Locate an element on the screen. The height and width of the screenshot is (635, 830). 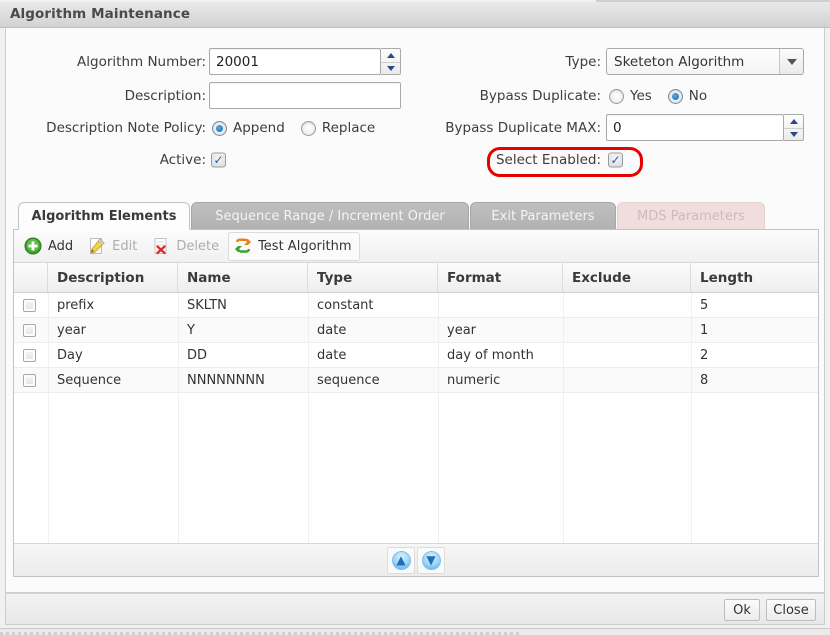
type-select-value: Sketeton Algorithm is located at coordinates (679, 62).